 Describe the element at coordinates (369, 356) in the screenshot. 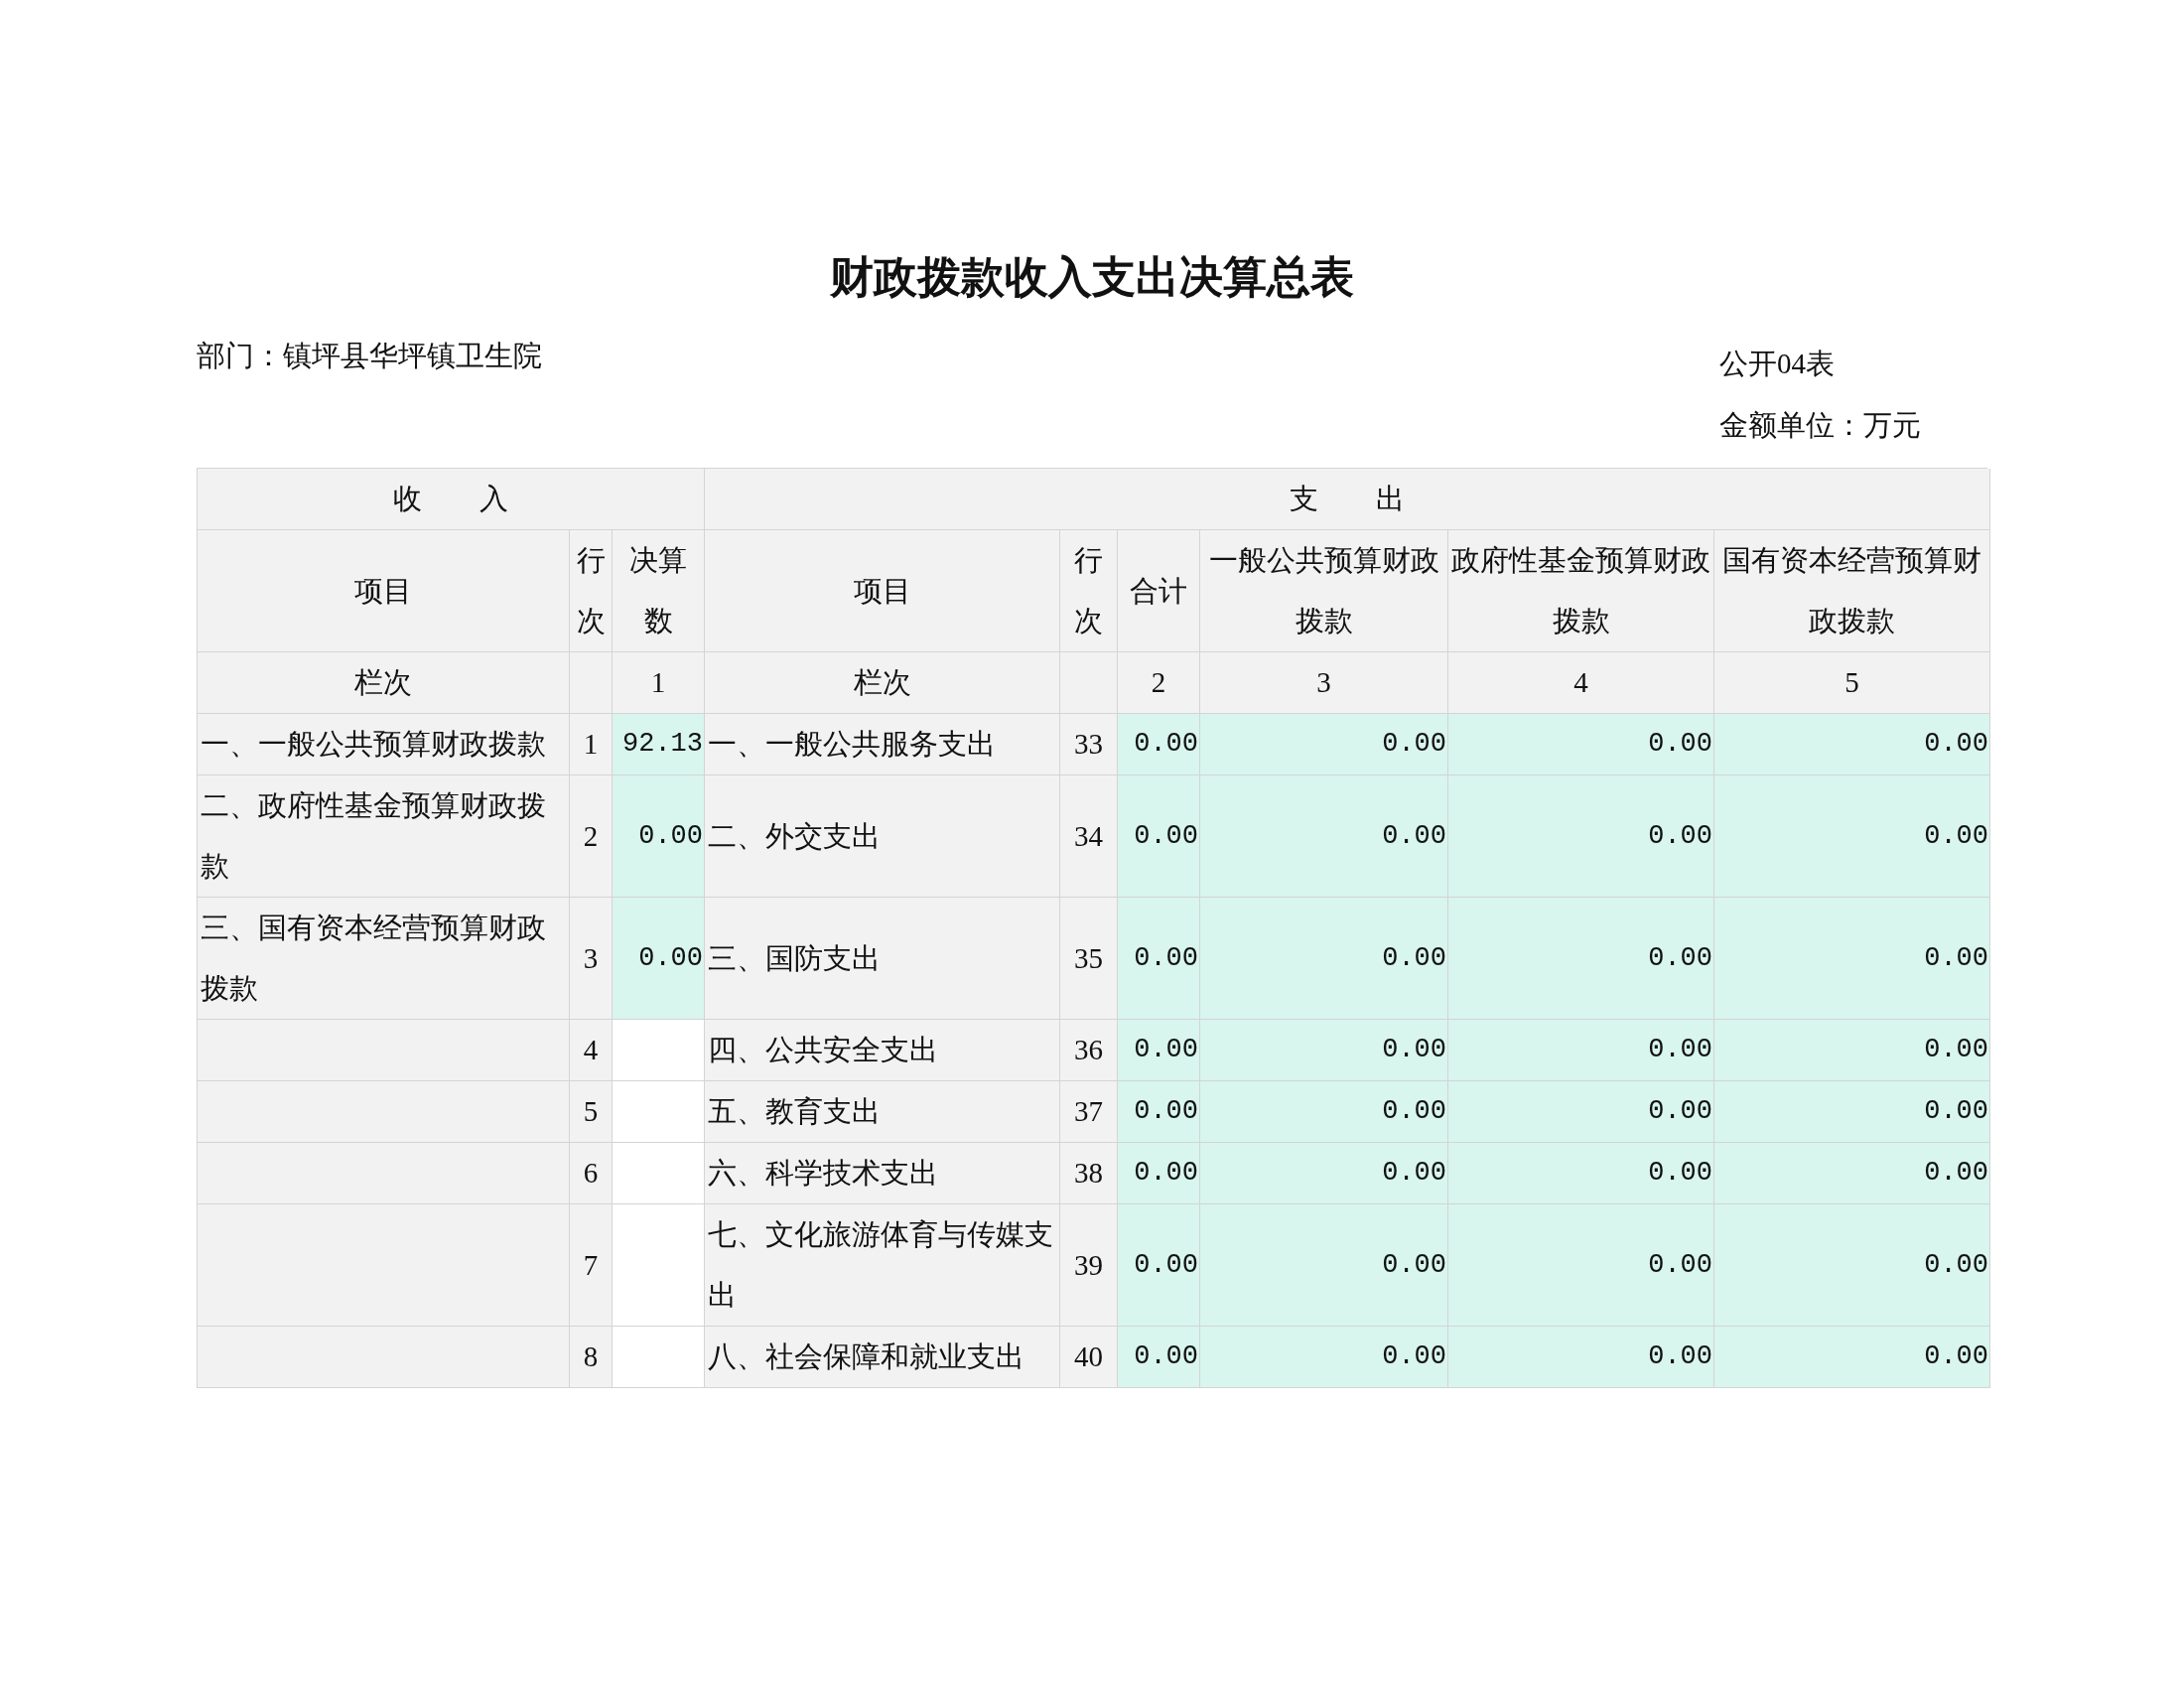

I see `department-label: 部门：镇坪县华坪镇卫生院` at that location.